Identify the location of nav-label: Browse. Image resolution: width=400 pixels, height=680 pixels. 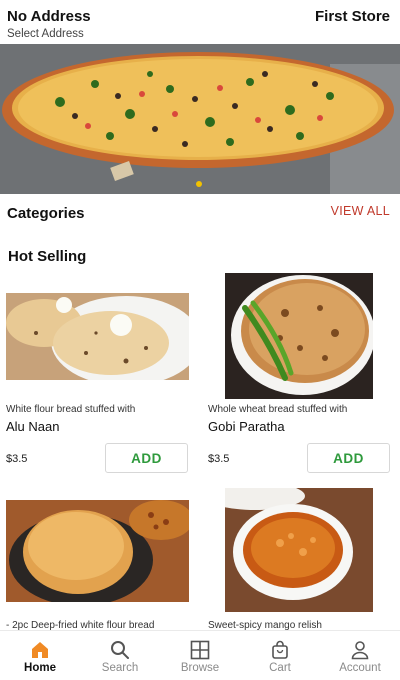
(200, 668).